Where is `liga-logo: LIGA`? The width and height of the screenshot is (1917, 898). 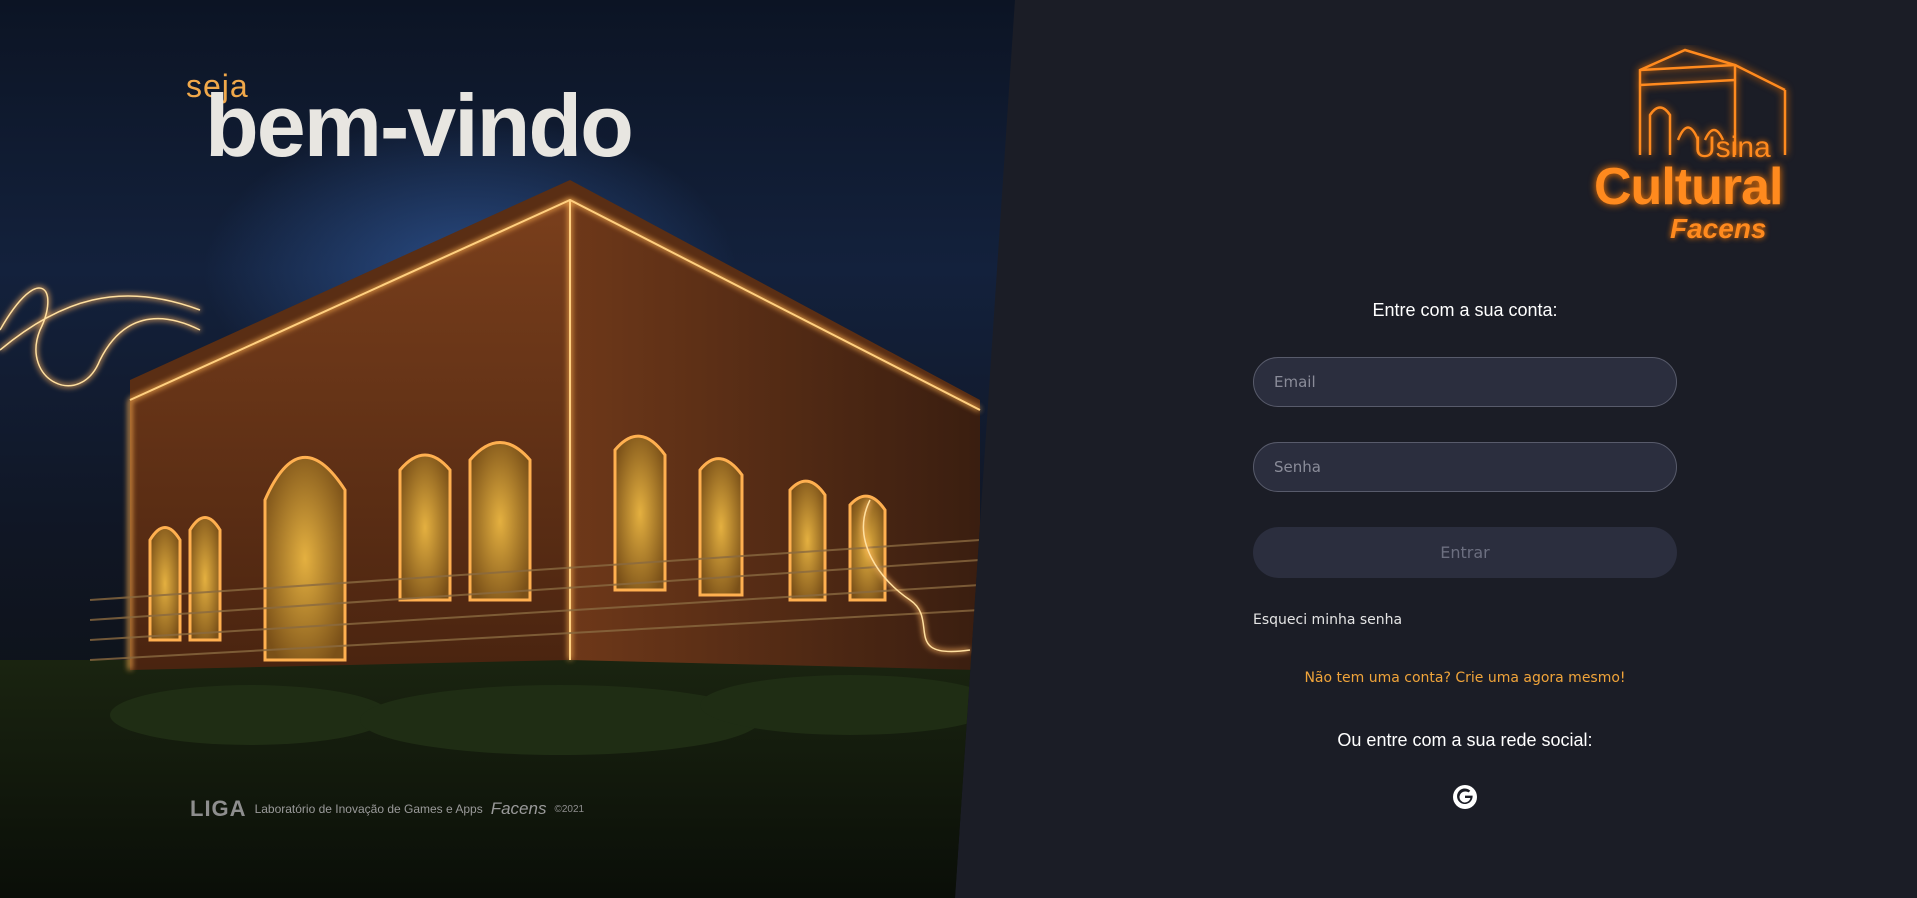 liga-logo: LIGA is located at coordinates (218, 808).